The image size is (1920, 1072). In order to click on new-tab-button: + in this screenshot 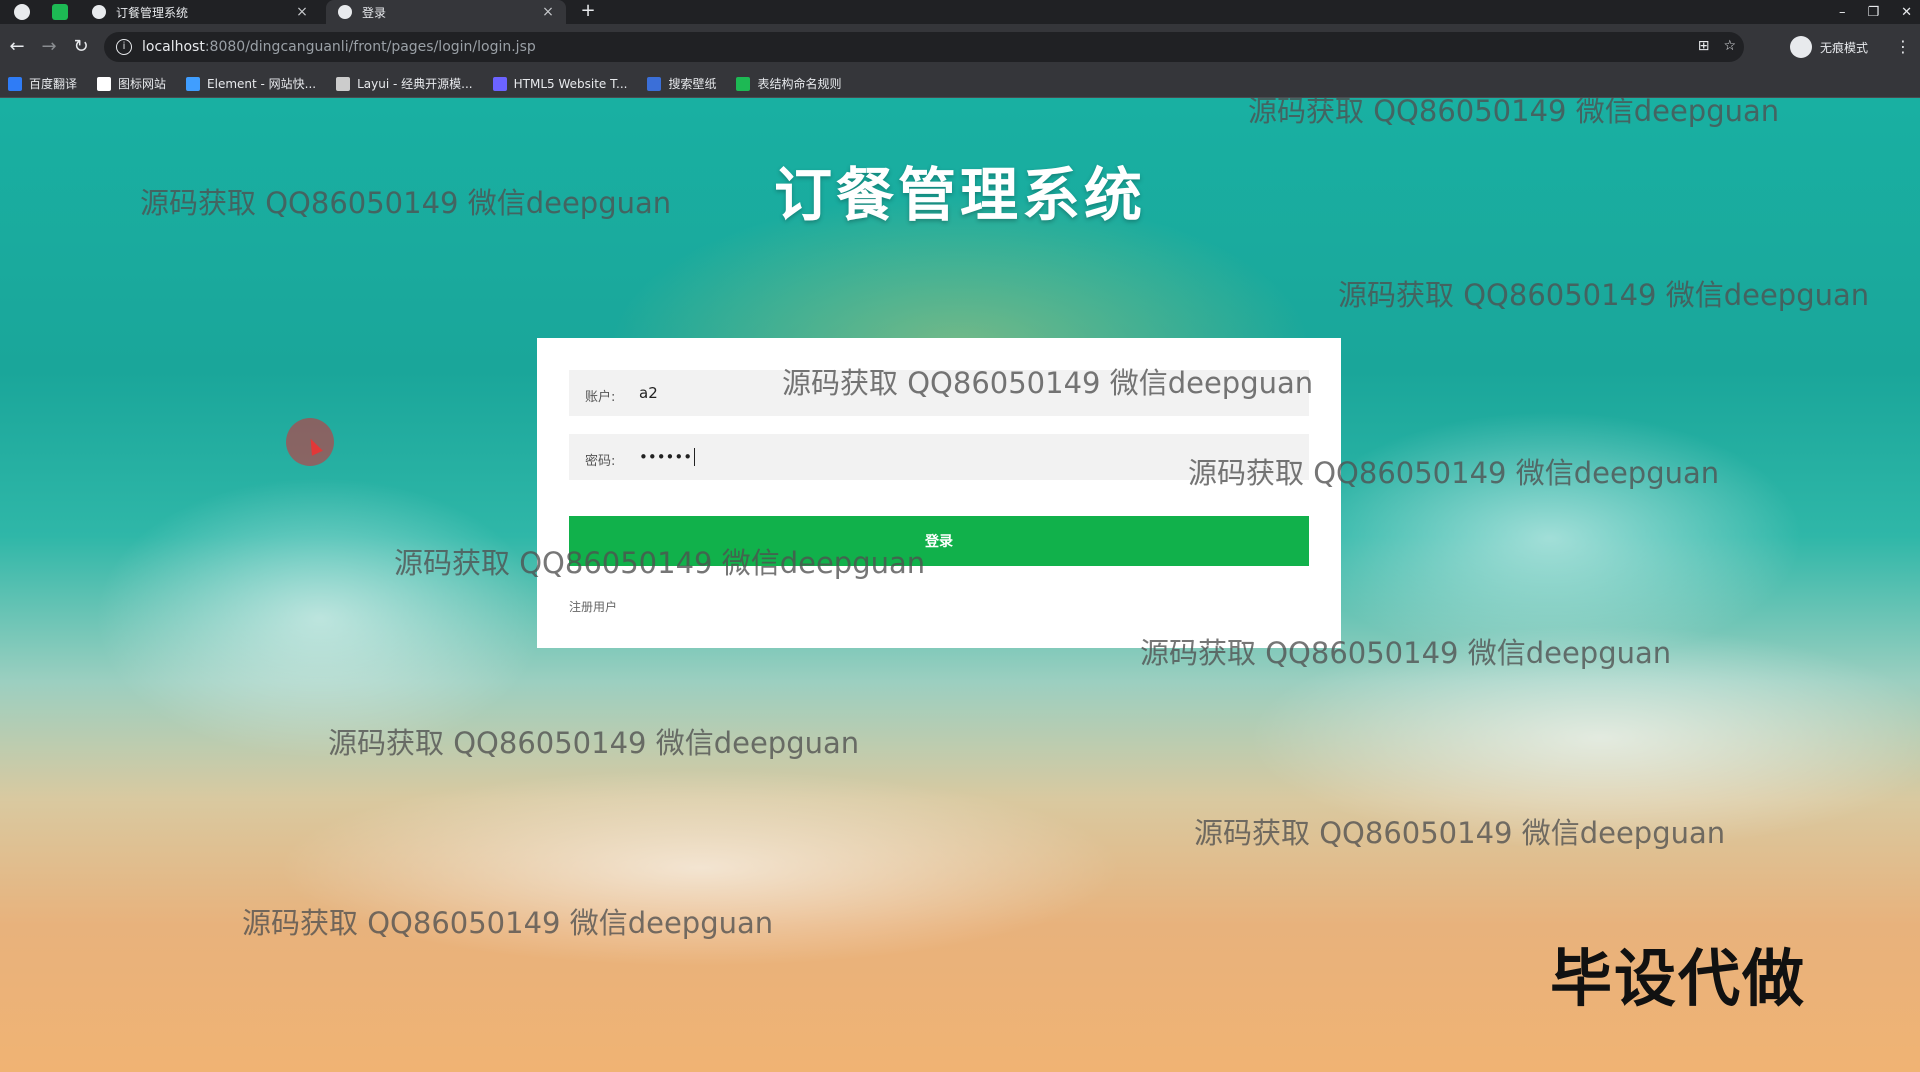, I will do `click(588, 12)`.